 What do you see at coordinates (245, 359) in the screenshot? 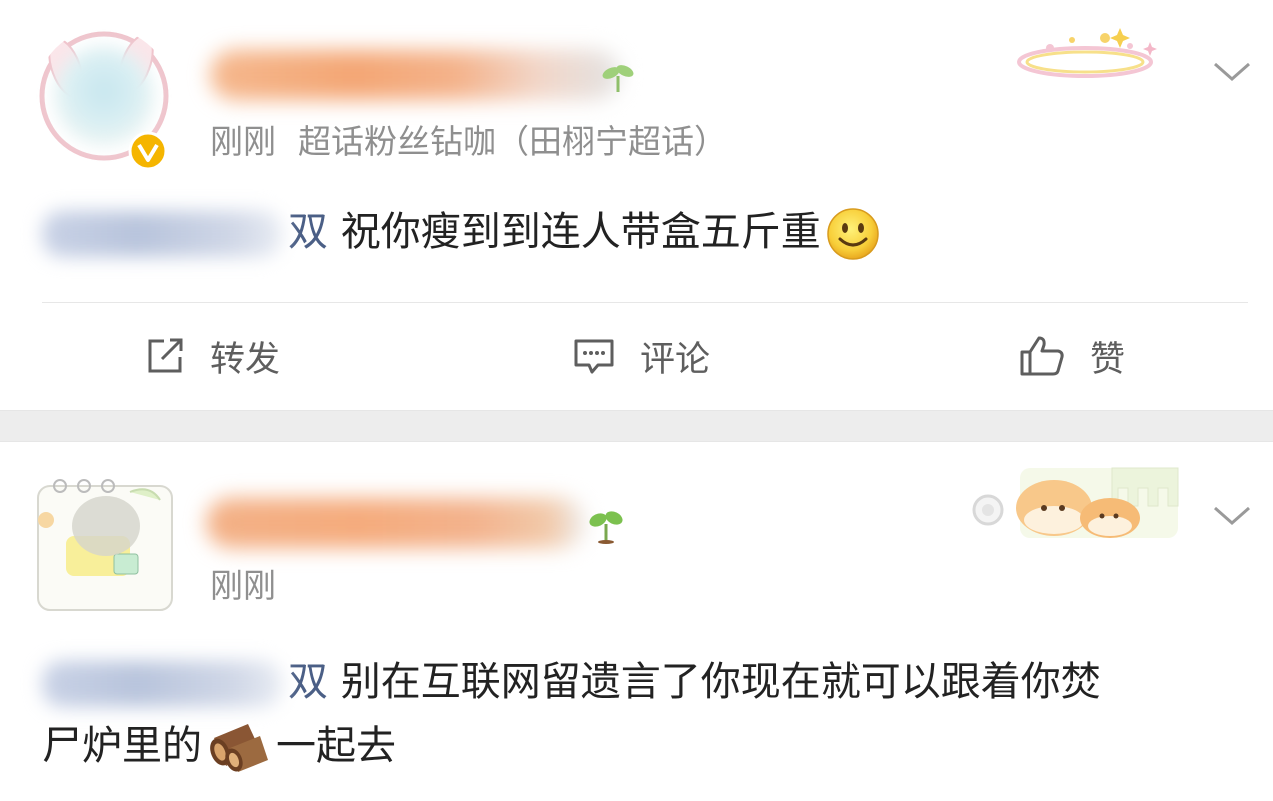
I see `repost-label: 转发` at bounding box center [245, 359].